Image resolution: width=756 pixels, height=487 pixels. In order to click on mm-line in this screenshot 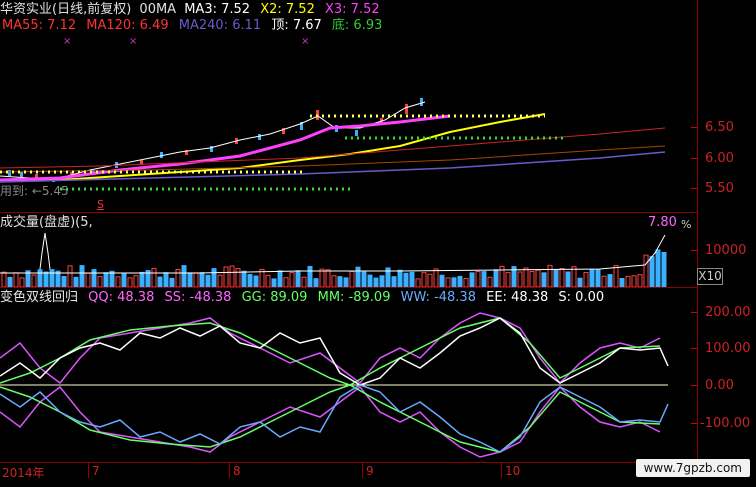, I will do `click(330, 418)`.